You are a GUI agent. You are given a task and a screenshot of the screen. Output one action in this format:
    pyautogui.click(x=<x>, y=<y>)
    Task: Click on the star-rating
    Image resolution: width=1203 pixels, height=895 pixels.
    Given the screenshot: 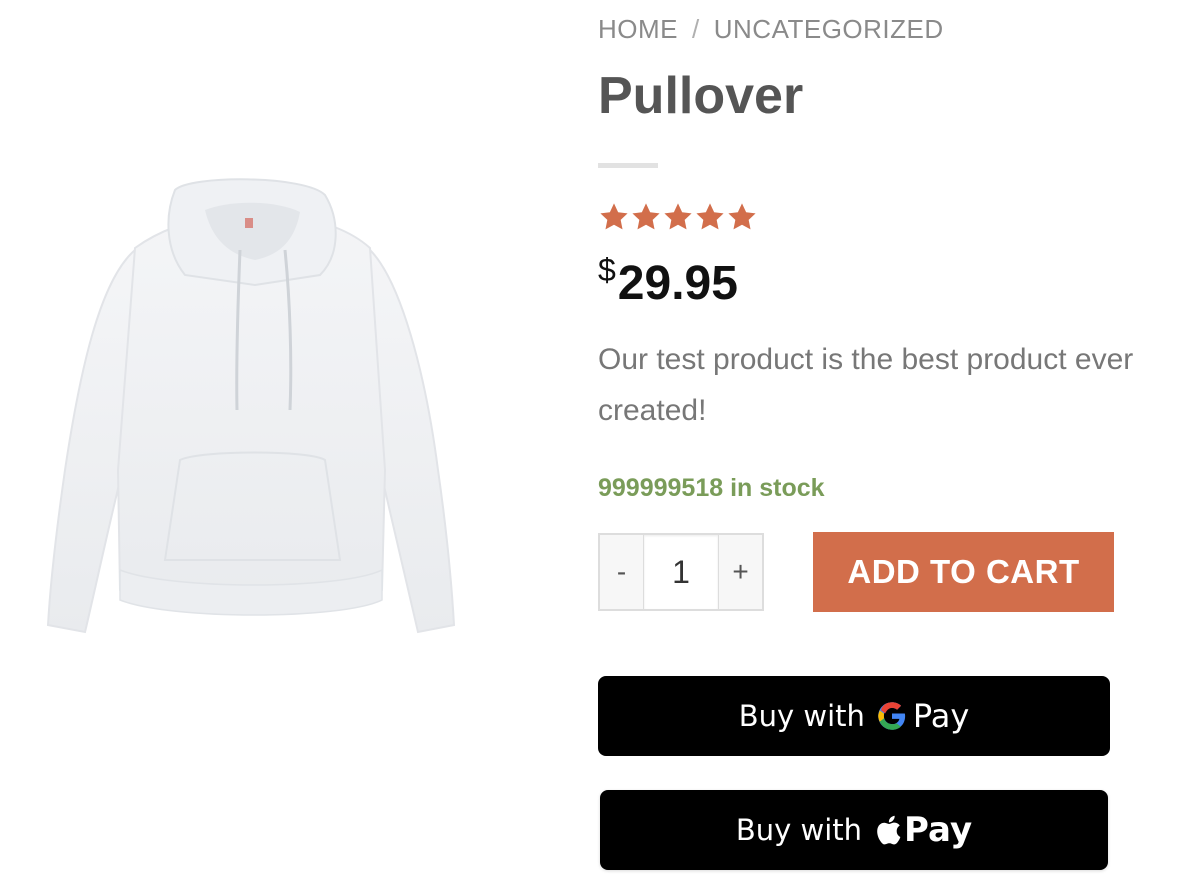 What is the action you would take?
    pyautogui.click(x=678, y=217)
    